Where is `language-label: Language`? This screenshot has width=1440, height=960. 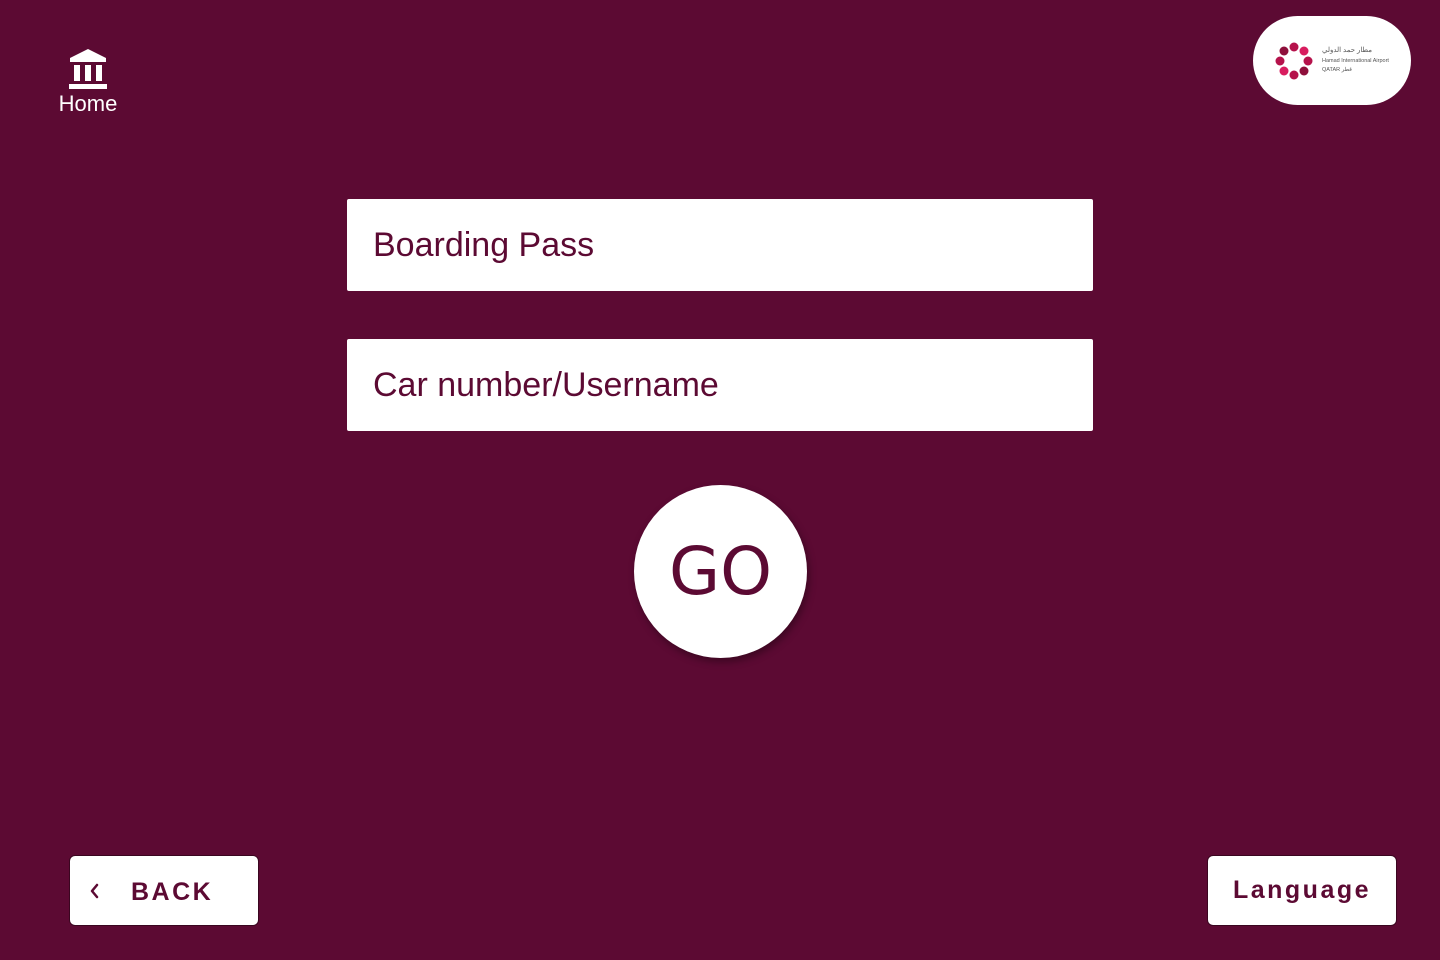
language-label: Language is located at coordinates (1302, 890).